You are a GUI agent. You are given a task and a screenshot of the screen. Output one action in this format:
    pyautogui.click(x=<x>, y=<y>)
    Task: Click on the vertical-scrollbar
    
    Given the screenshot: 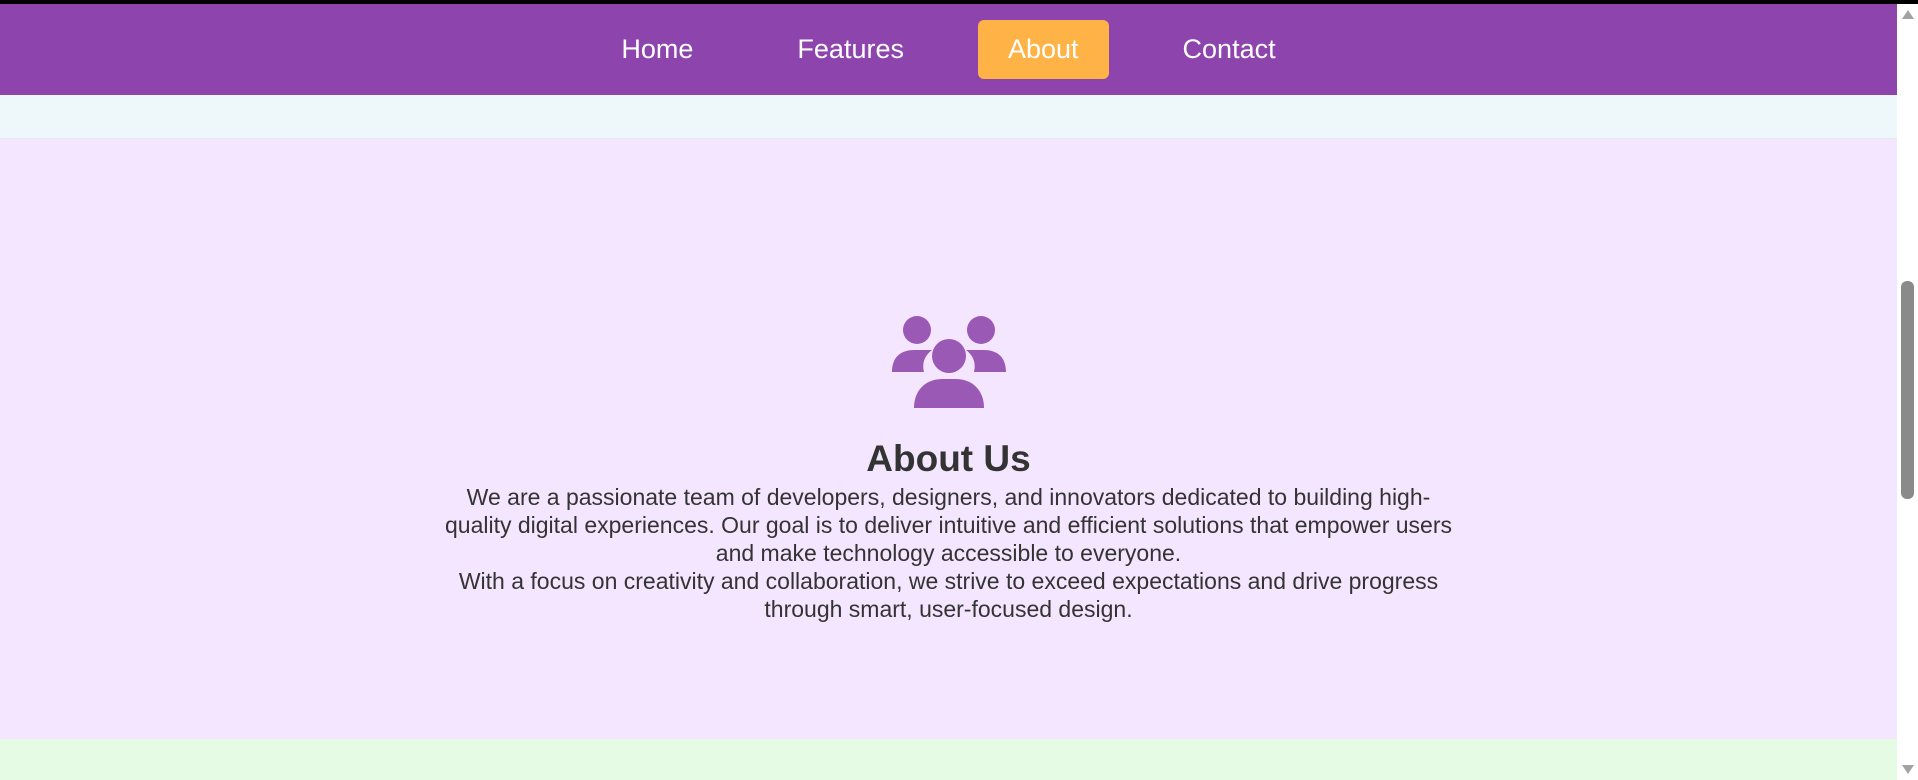 What is the action you would take?
    pyautogui.click(x=1907, y=392)
    